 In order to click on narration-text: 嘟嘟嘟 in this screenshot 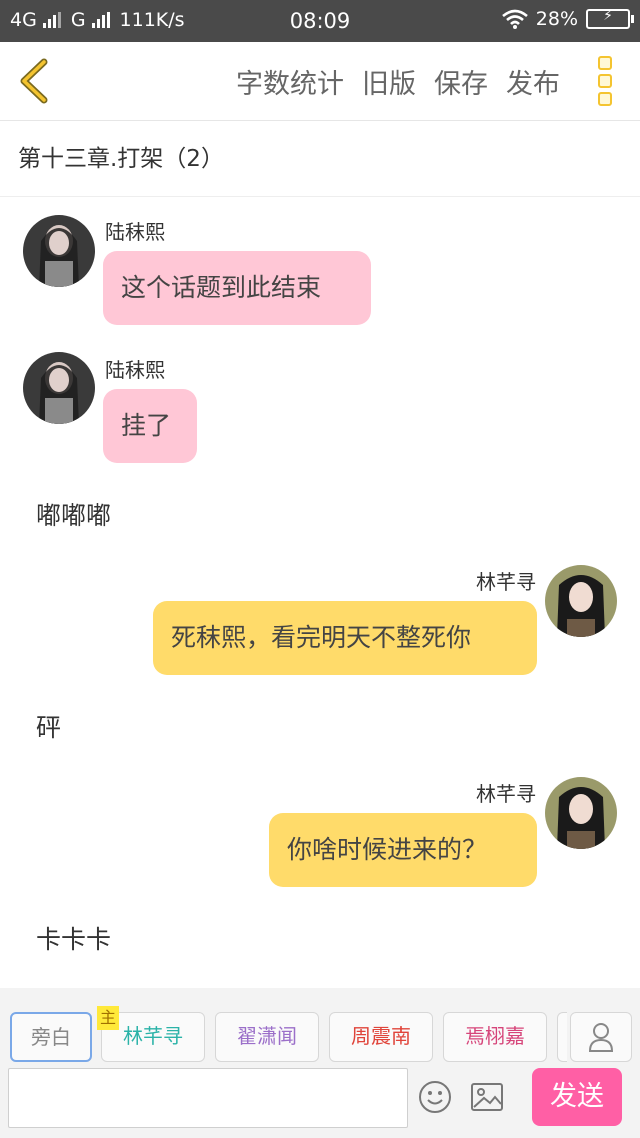, I will do `click(73, 514)`.